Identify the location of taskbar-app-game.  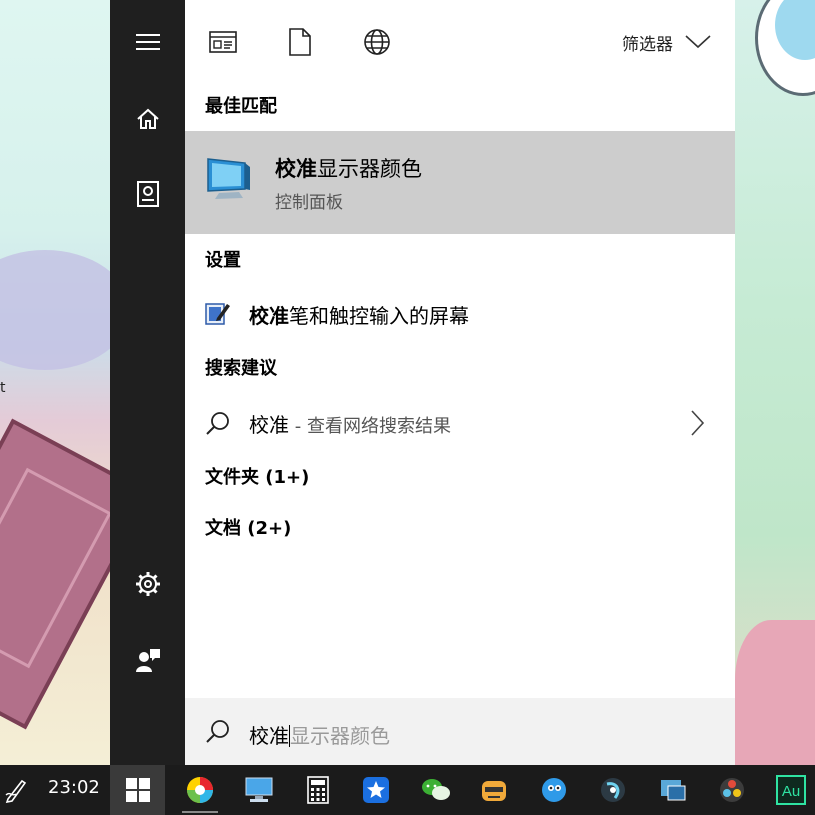
(494, 790).